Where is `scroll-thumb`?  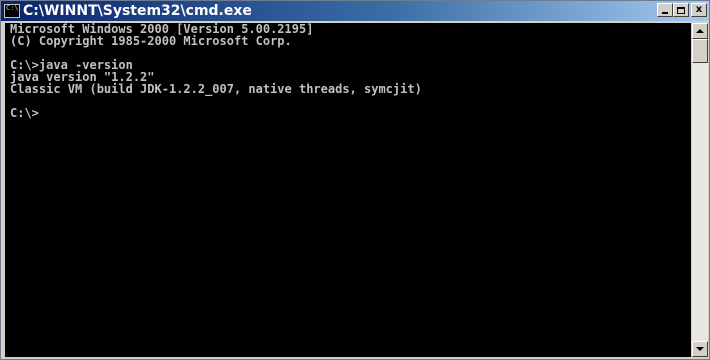 scroll-thumb is located at coordinates (700, 51).